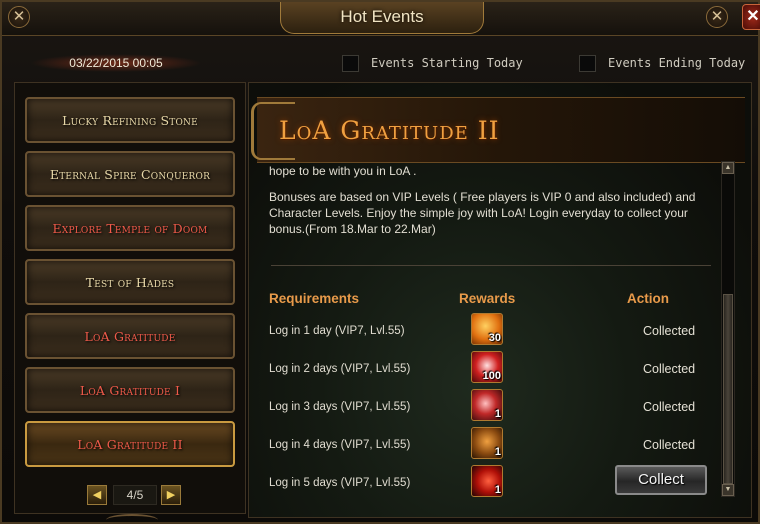 The width and height of the screenshot is (760, 524). I want to click on close-button: ✕, so click(751, 17).